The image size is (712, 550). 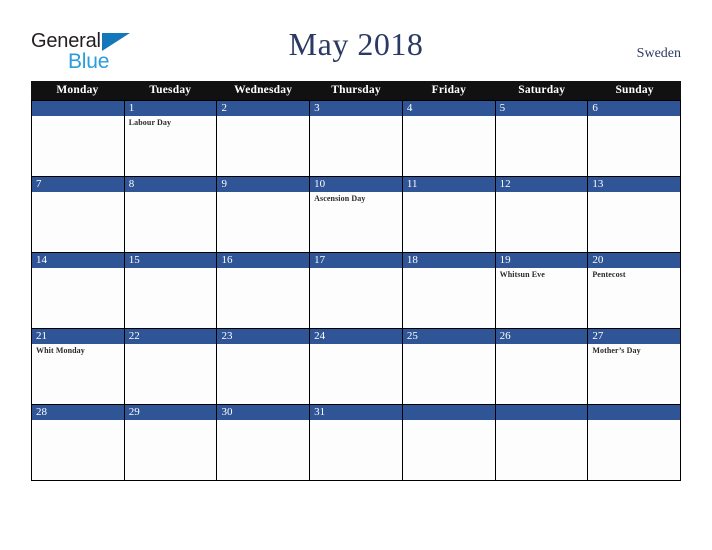 What do you see at coordinates (634, 108) in the screenshot?
I see `day-number-band: 6` at bounding box center [634, 108].